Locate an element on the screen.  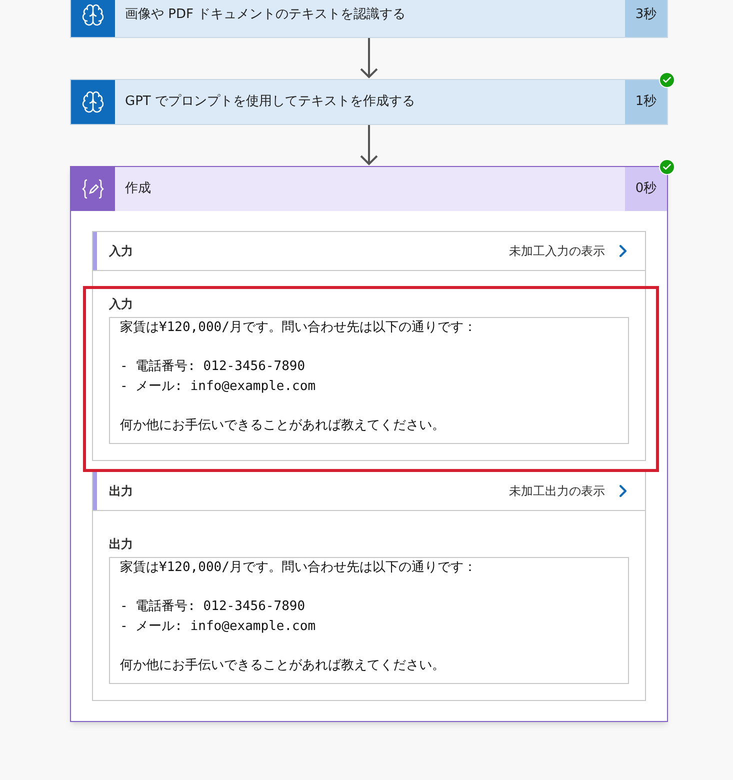
step-title: 画像や PDF ドキュメントのテキストを認識する is located at coordinates (265, 15).